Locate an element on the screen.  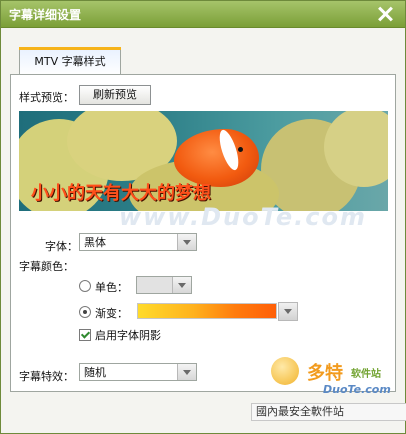
window-title: 字幕详细设置 is located at coordinates (45, 15).